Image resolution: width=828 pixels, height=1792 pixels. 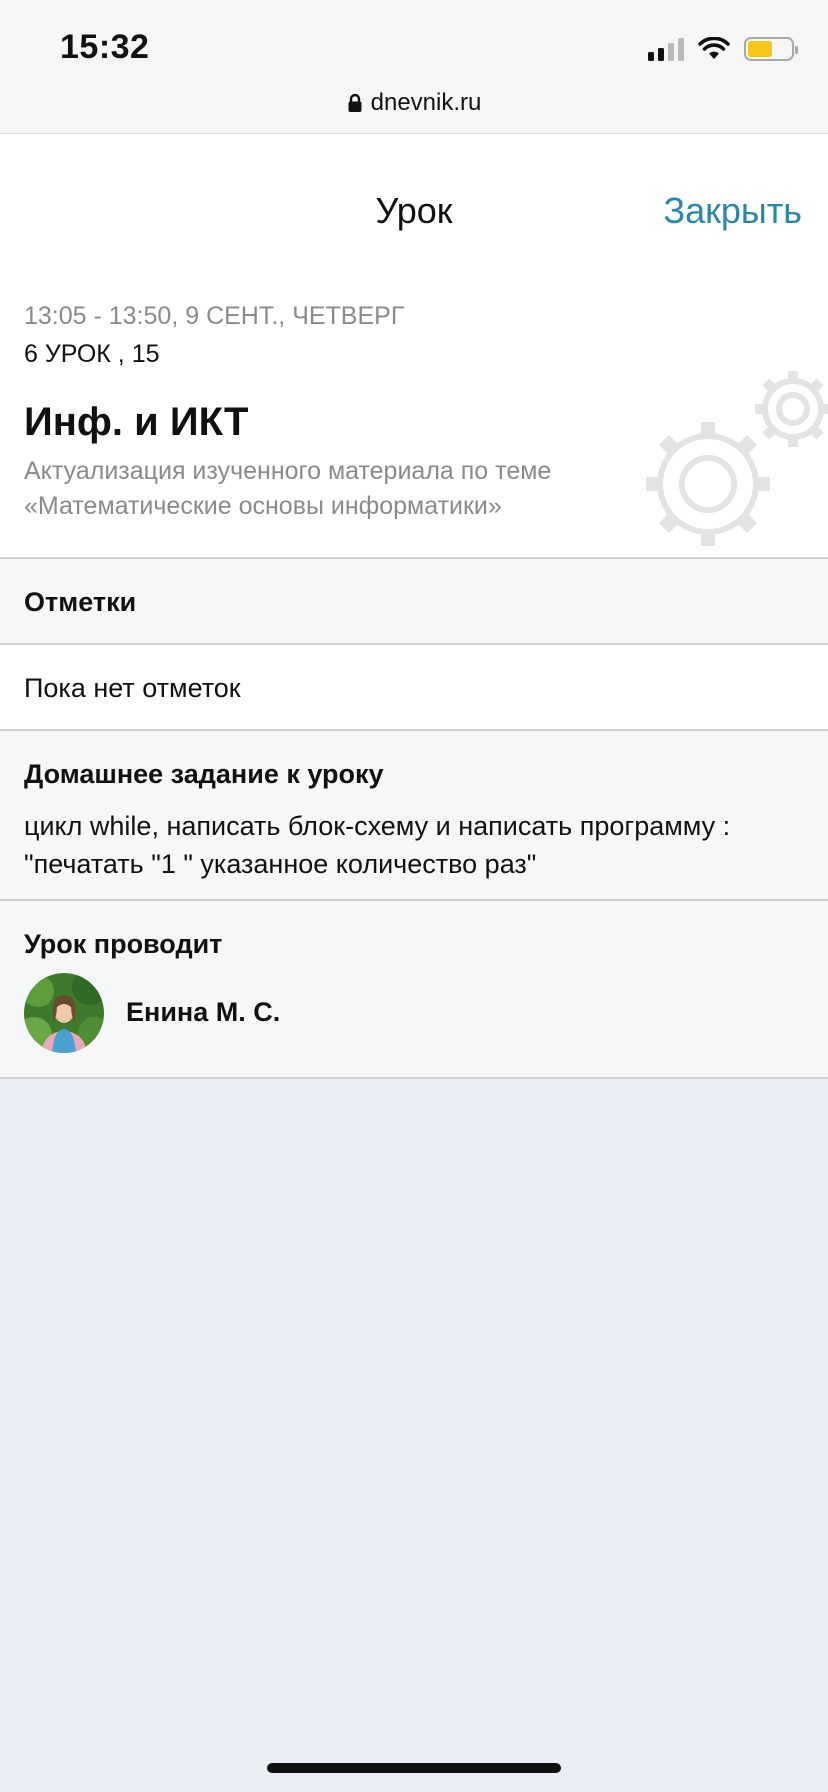 What do you see at coordinates (80, 602) in the screenshot?
I see `marks-title: Отметки` at bounding box center [80, 602].